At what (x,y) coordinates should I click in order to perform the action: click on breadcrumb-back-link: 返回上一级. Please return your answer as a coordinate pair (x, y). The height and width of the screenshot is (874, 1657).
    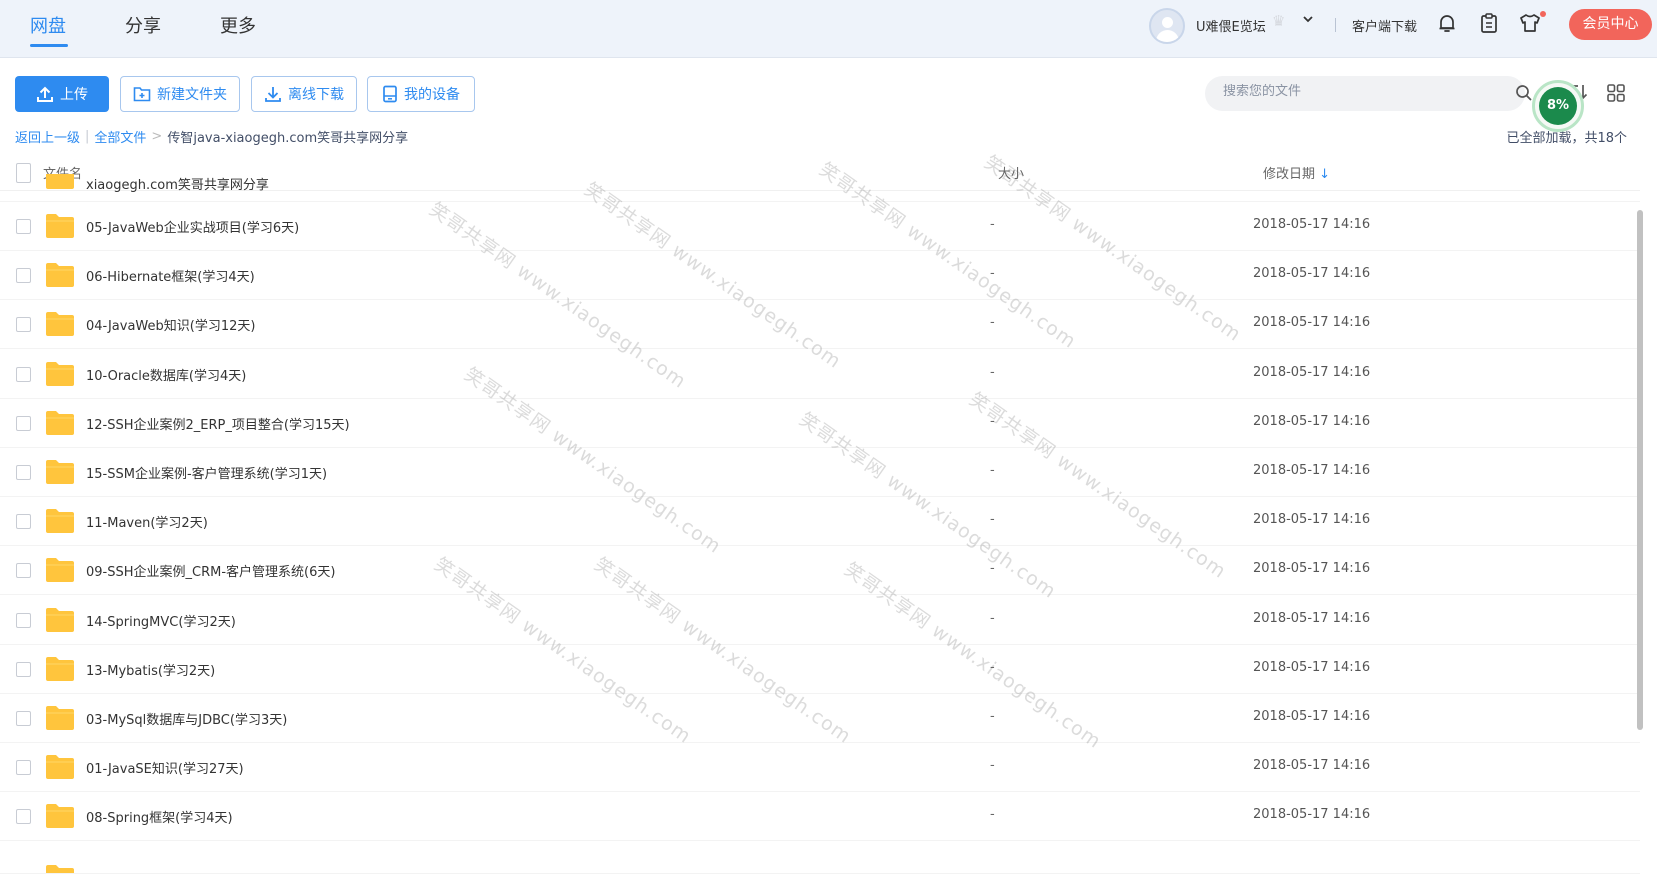
    Looking at the image, I should click on (47, 136).